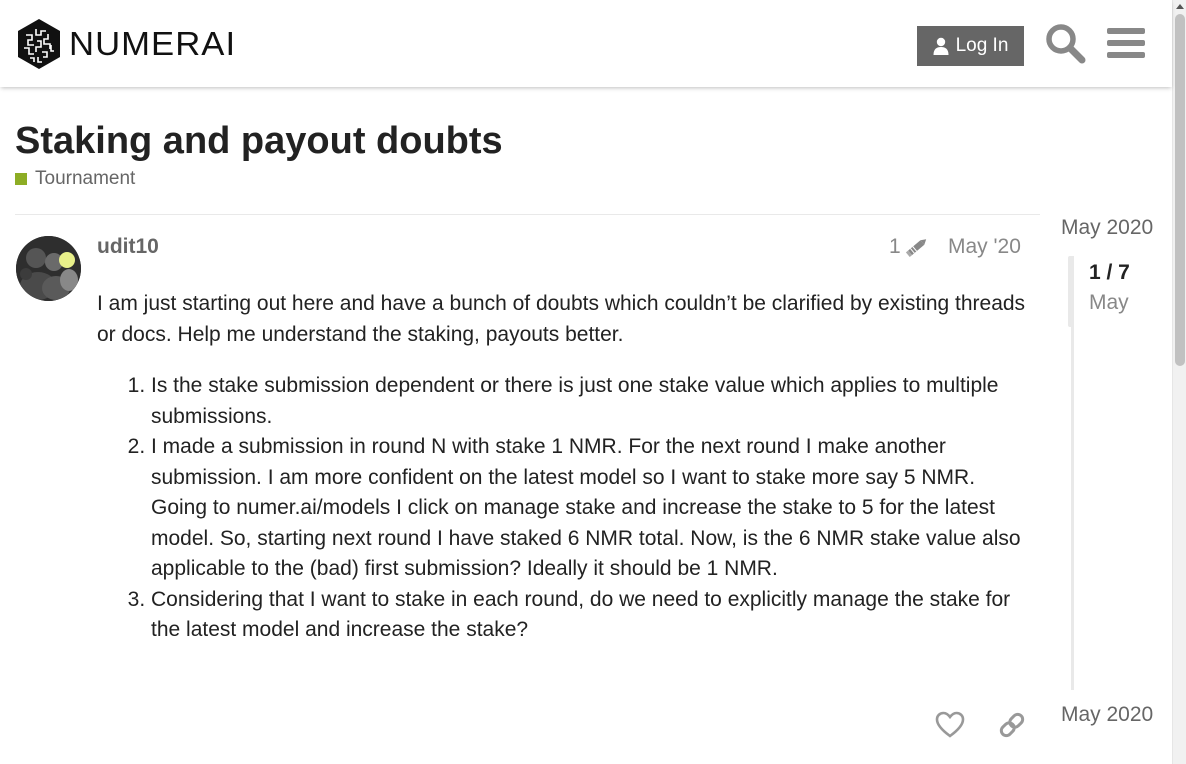 Image resolution: width=1186 pixels, height=764 pixels. What do you see at coordinates (128, 247) in the screenshot?
I see `post-author: udit10` at bounding box center [128, 247].